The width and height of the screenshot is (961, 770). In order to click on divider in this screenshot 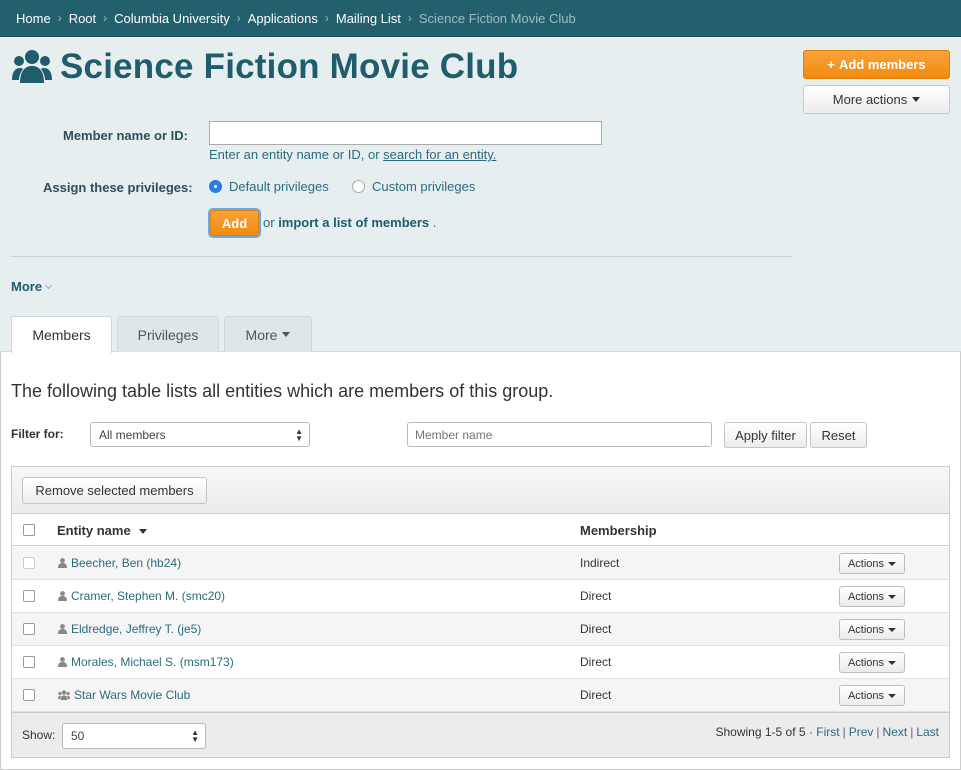, I will do `click(401, 256)`.